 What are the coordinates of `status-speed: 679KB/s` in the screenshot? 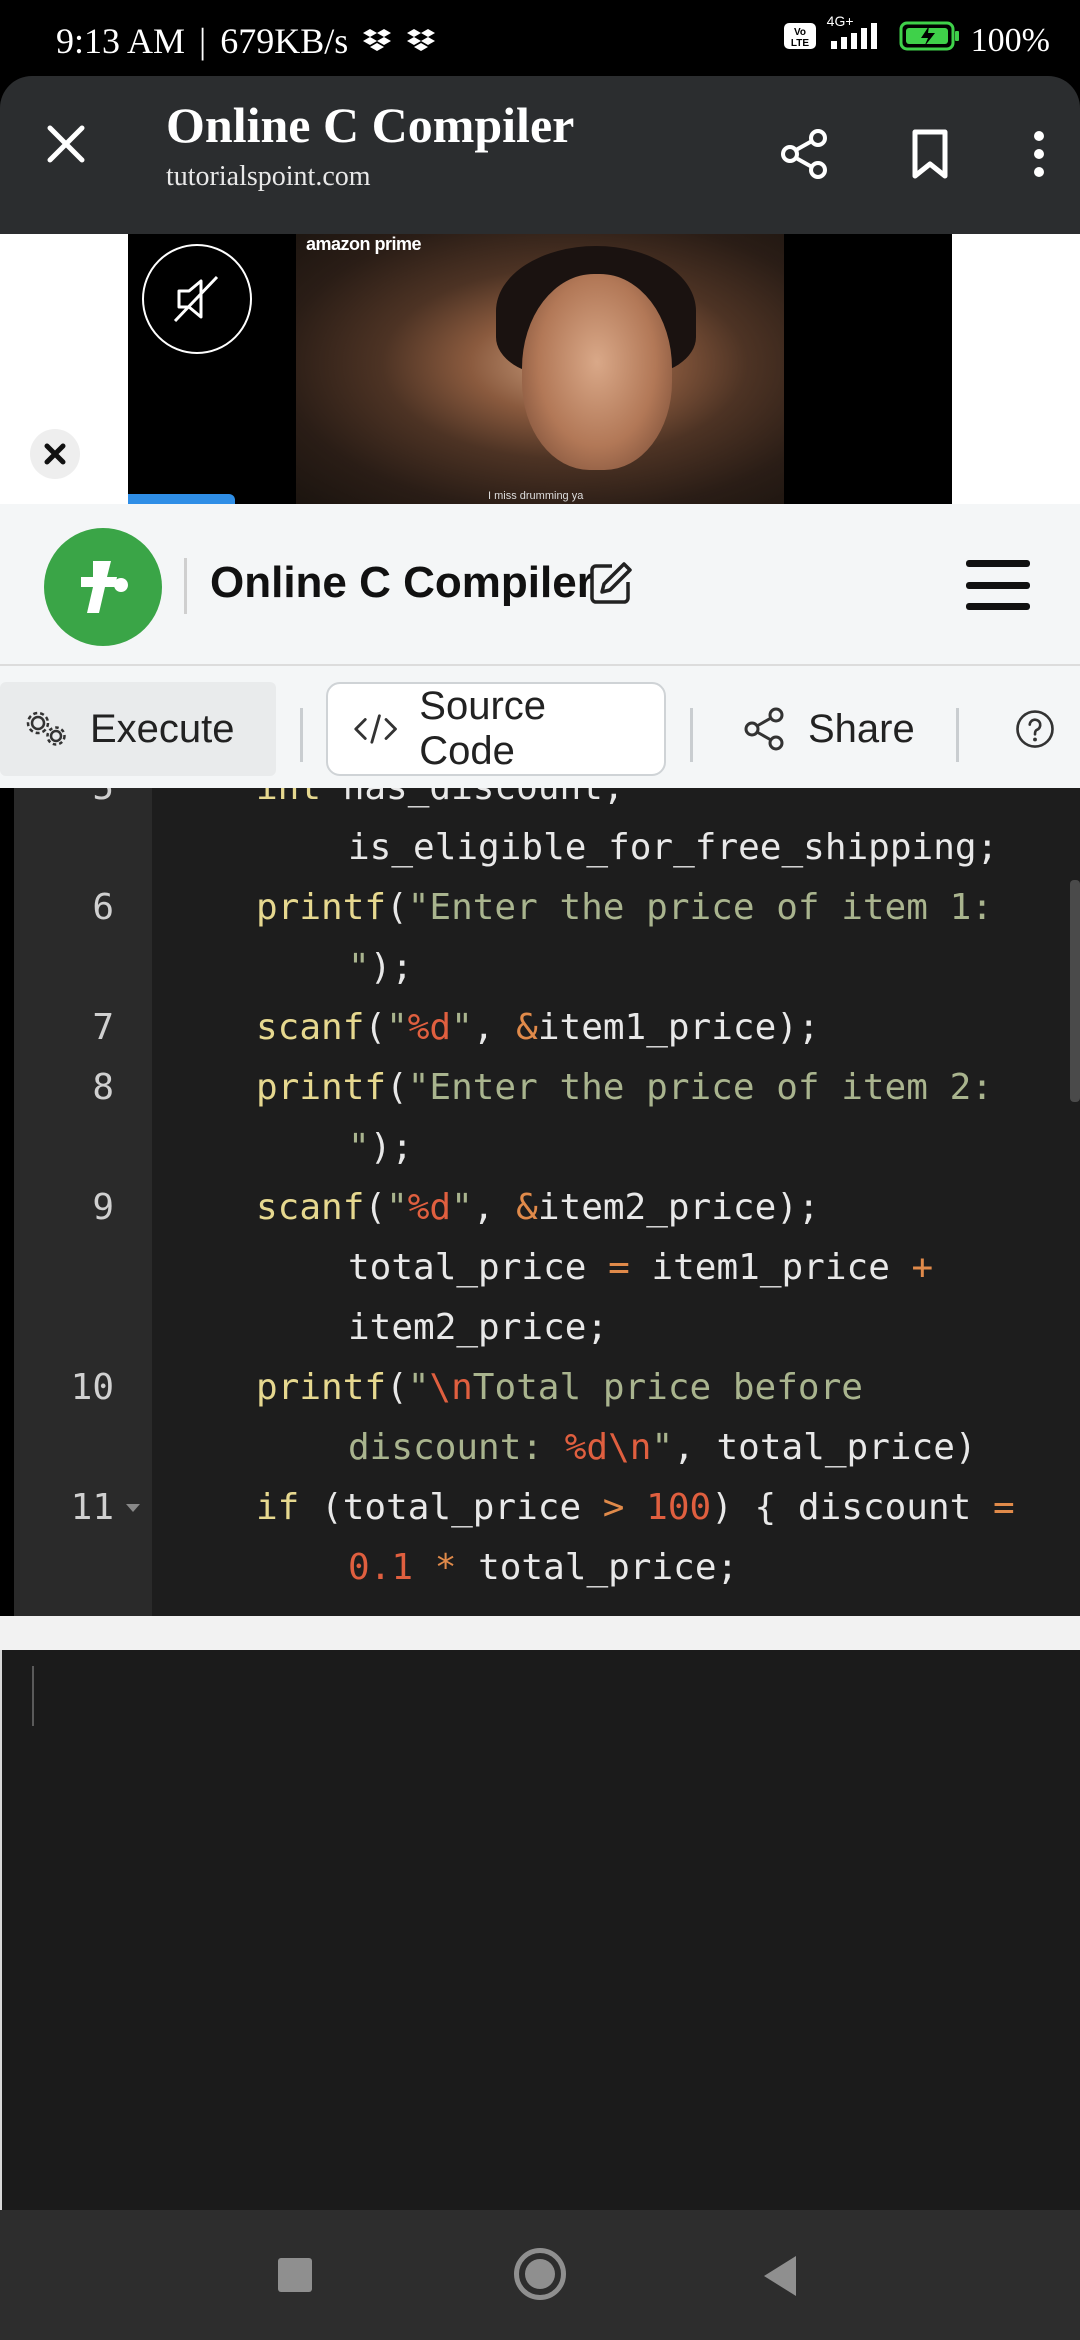 It's located at (284, 41).